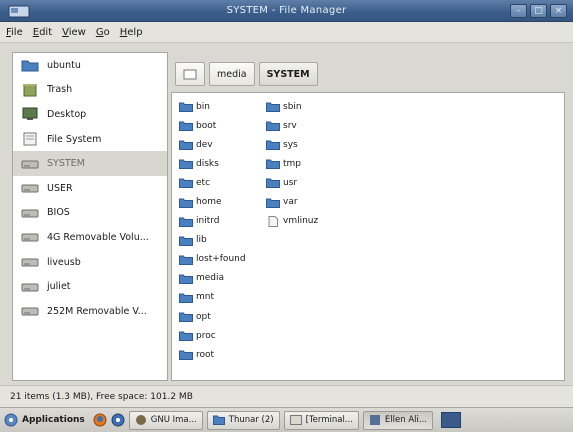  Describe the element at coordinates (74, 32) in the screenshot. I see `menu-view: View` at that location.